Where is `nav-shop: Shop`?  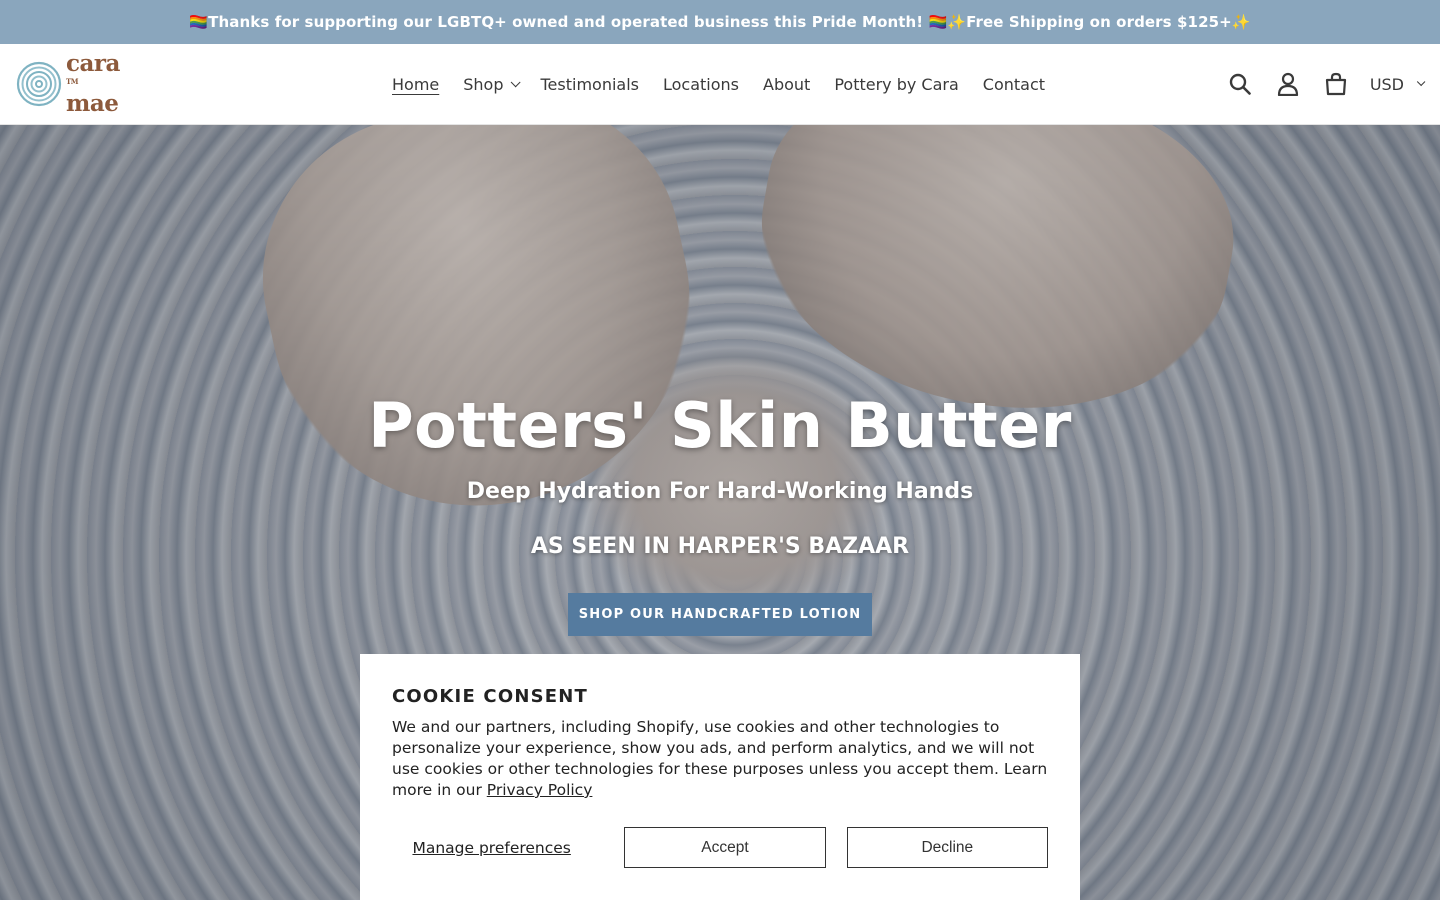 nav-shop: Shop is located at coordinates (489, 84).